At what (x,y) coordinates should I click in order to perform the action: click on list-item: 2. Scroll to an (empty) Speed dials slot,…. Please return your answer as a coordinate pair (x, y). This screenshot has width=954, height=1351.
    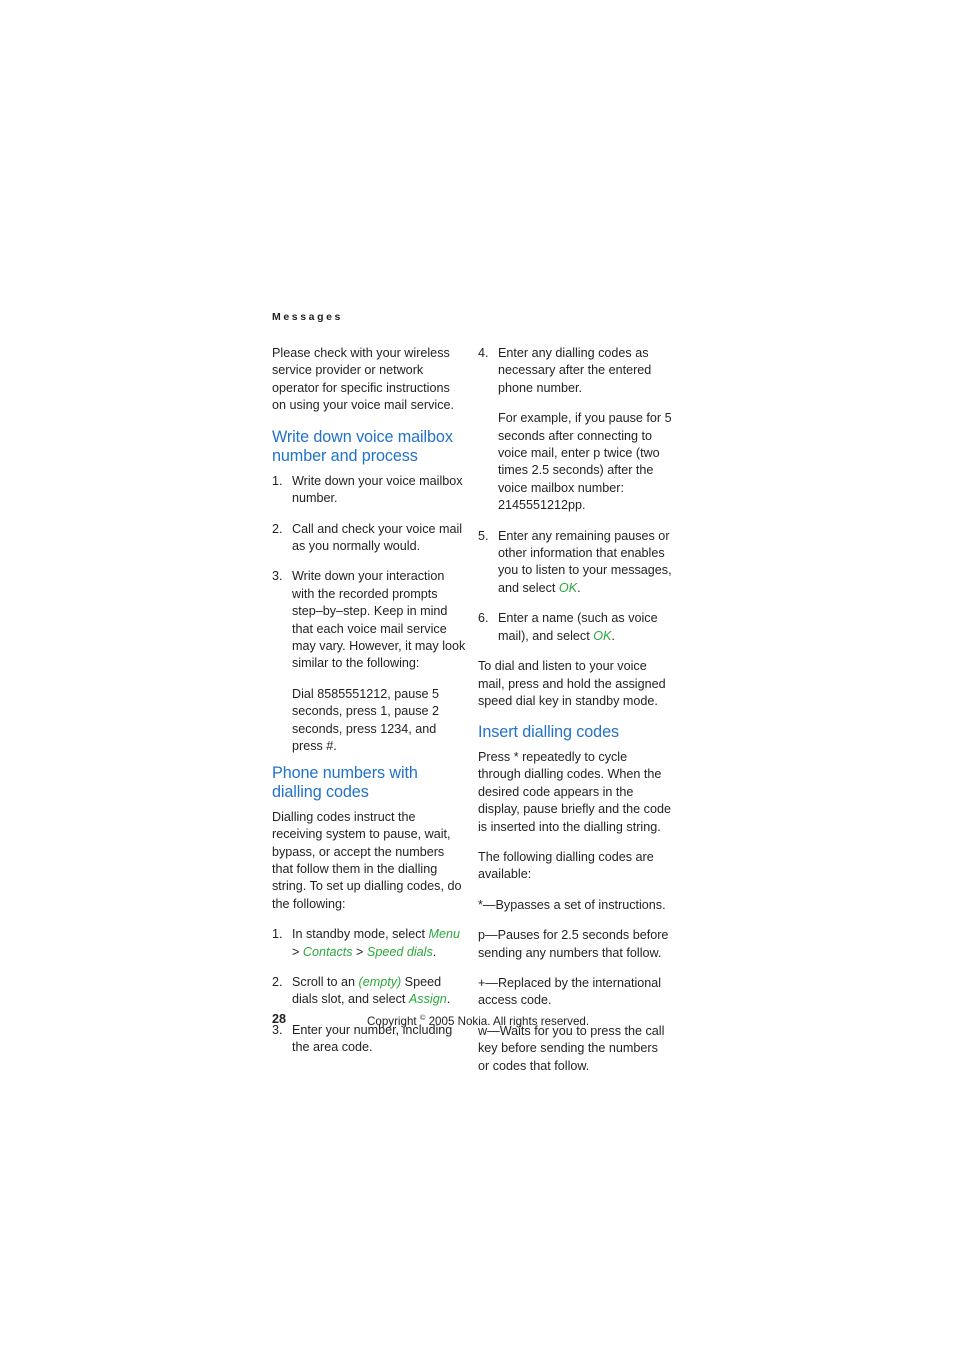
    Looking at the image, I should click on (369, 991).